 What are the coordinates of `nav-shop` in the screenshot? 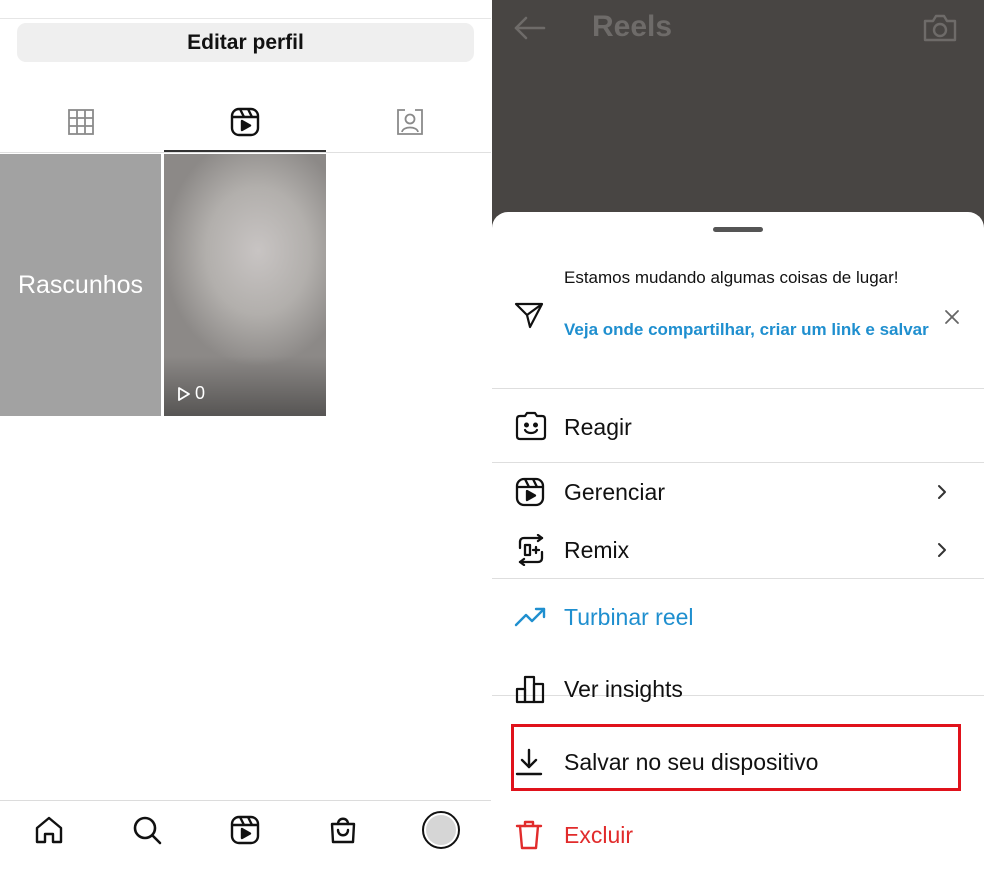 It's located at (343, 830).